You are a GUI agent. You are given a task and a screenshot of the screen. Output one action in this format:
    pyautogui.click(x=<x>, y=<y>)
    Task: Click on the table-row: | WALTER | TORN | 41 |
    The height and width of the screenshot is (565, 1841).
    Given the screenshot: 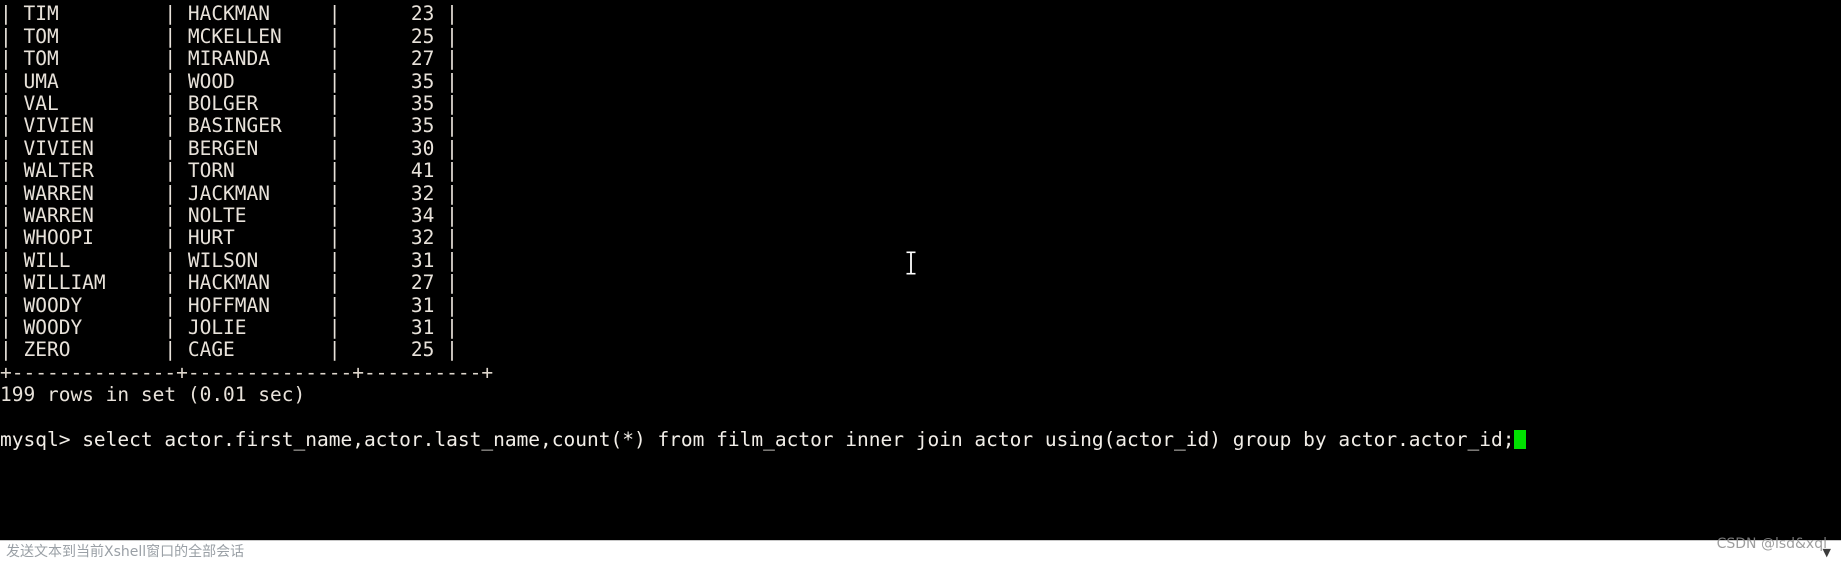 What is the action you would take?
    pyautogui.click(x=229, y=171)
    